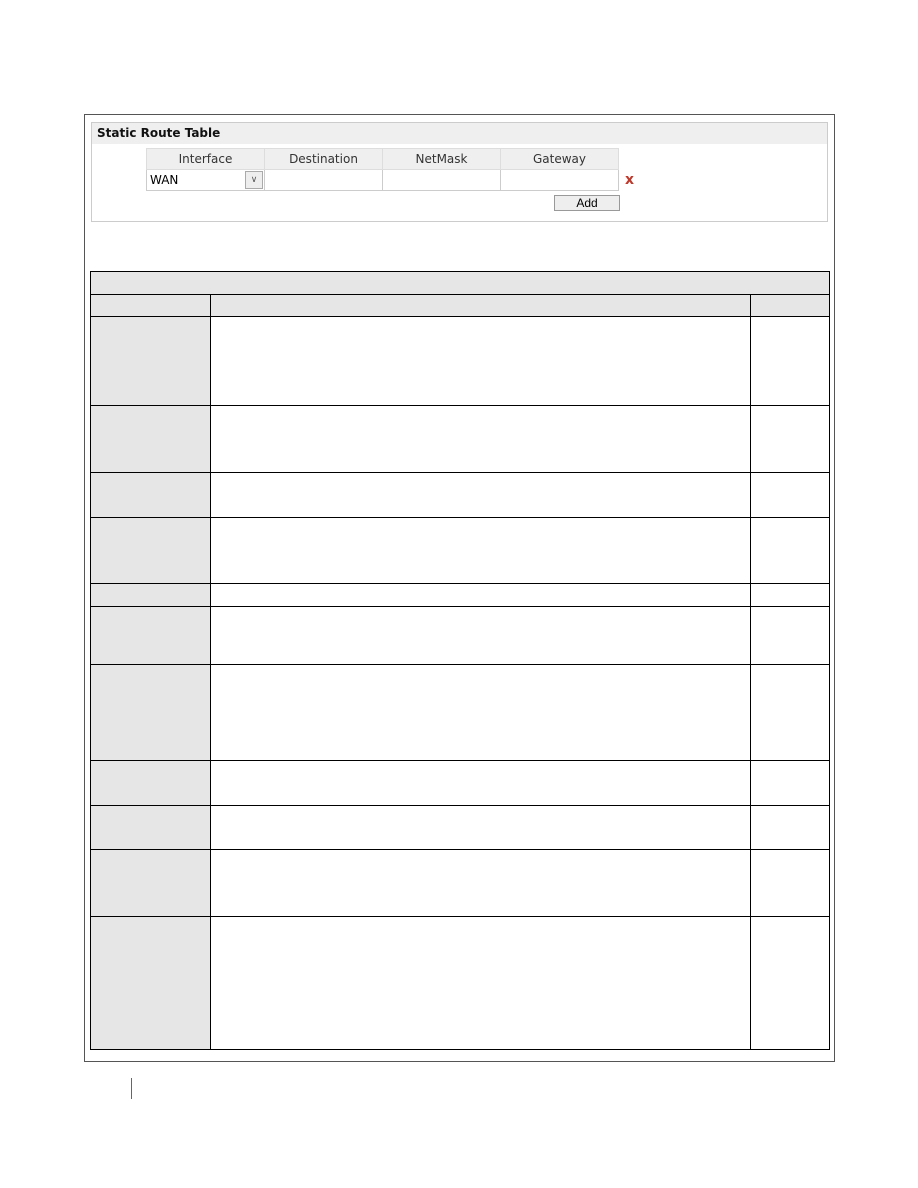 The height and width of the screenshot is (1188, 918). Describe the element at coordinates (441, 159) in the screenshot. I see `col-netmask: NetMask` at that location.